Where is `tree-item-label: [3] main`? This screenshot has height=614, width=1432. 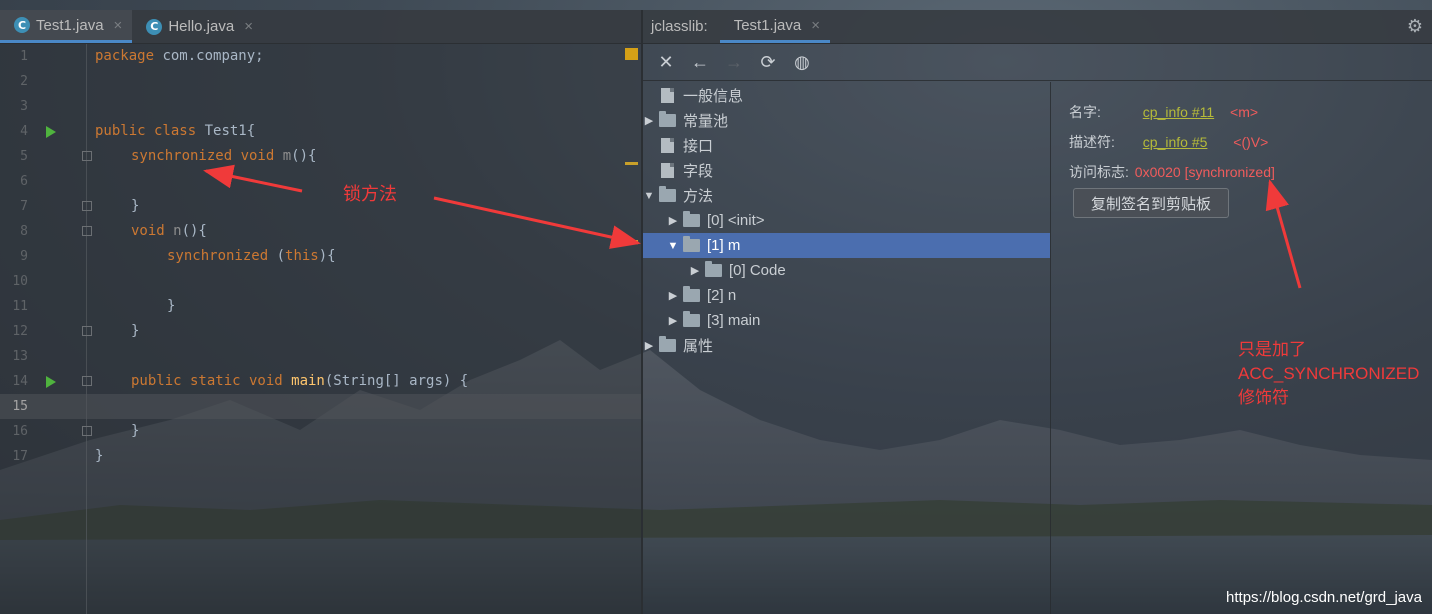 tree-item-label: [3] main is located at coordinates (734, 320).